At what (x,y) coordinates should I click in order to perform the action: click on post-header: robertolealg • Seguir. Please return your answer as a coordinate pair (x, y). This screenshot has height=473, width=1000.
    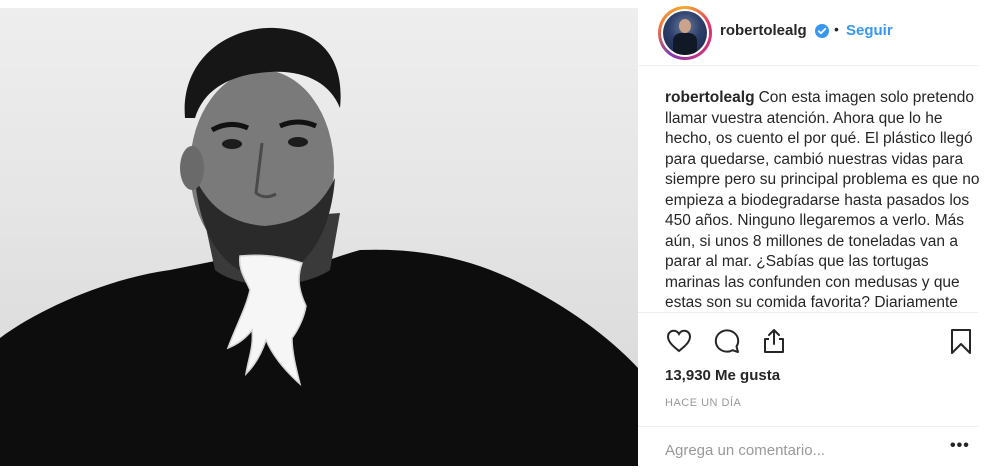
    Looking at the image, I should click on (808, 33).